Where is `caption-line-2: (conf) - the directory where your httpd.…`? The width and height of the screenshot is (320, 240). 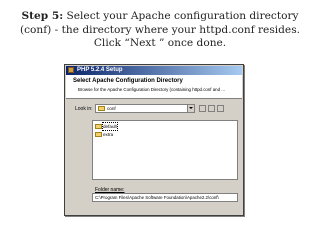 caption-line-2: (conf) - the directory where your httpd.… is located at coordinates (160, 29).